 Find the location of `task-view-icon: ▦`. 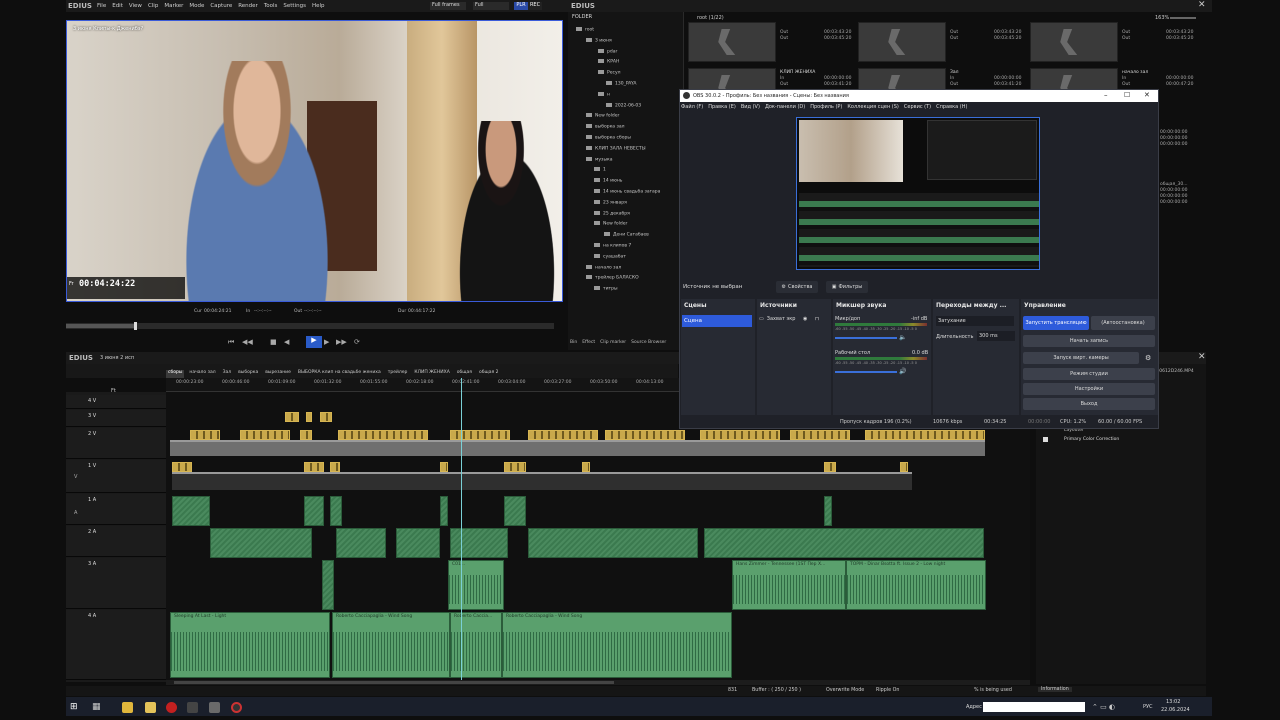

task-view-icon: ▦ is located at coordinates (96, 707).